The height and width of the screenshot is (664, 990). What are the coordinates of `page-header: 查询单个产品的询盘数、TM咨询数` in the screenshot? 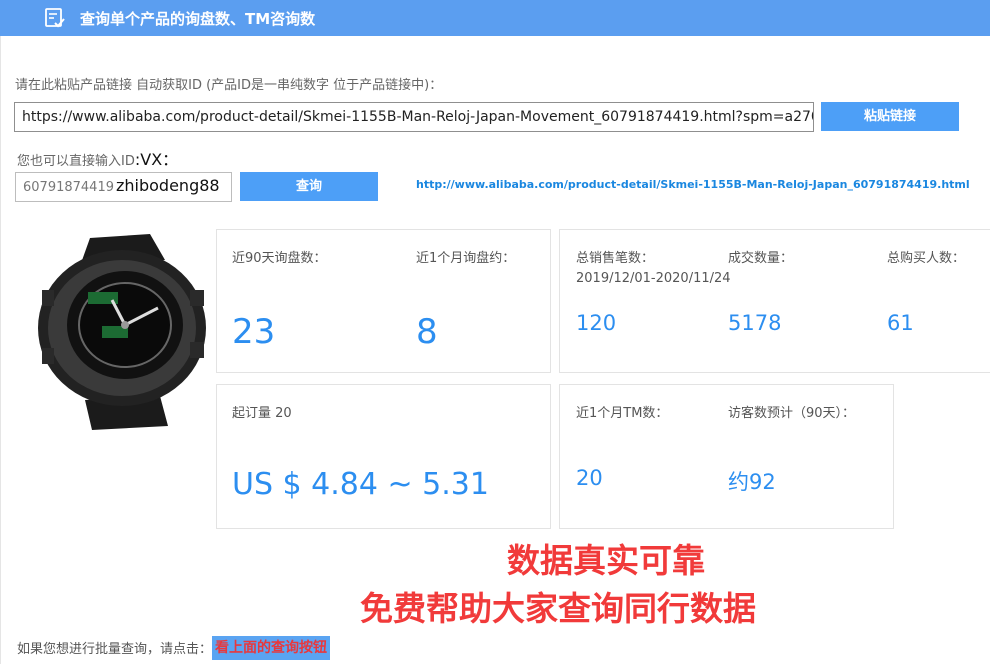 It's located at (495, 18).